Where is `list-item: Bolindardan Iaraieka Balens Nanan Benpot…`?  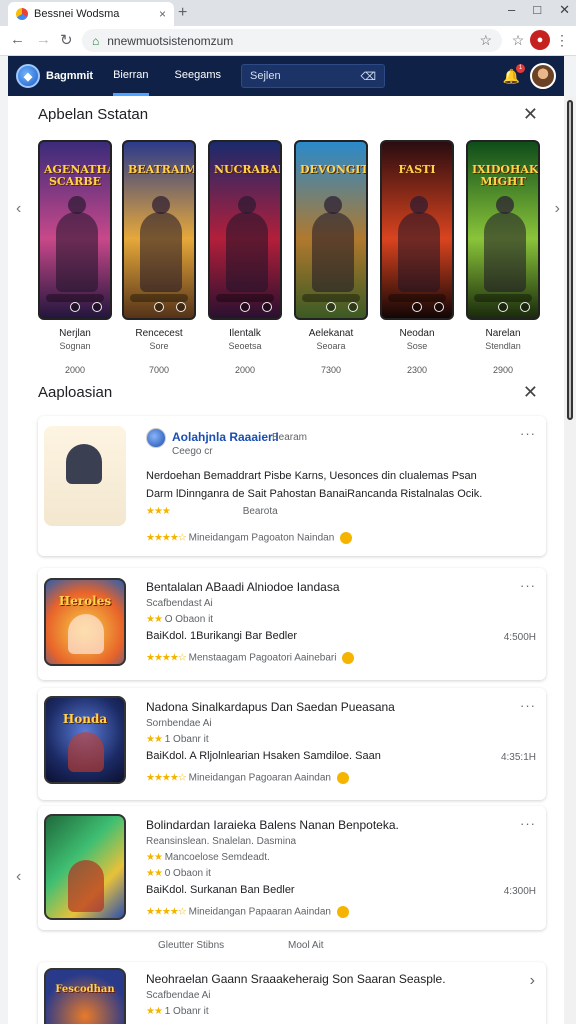 list-item: Bolindardan Iaraieka Balens Nanan Benpot… is located at coordinates (292, 868).